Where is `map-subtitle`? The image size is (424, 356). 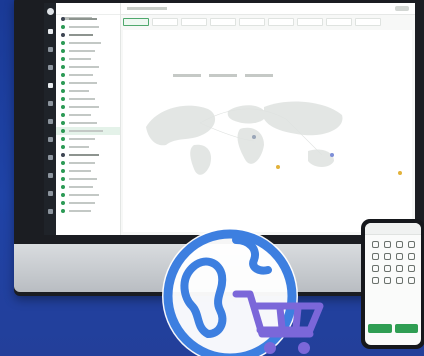 map-subtitle is located at coordinates (223, 75).